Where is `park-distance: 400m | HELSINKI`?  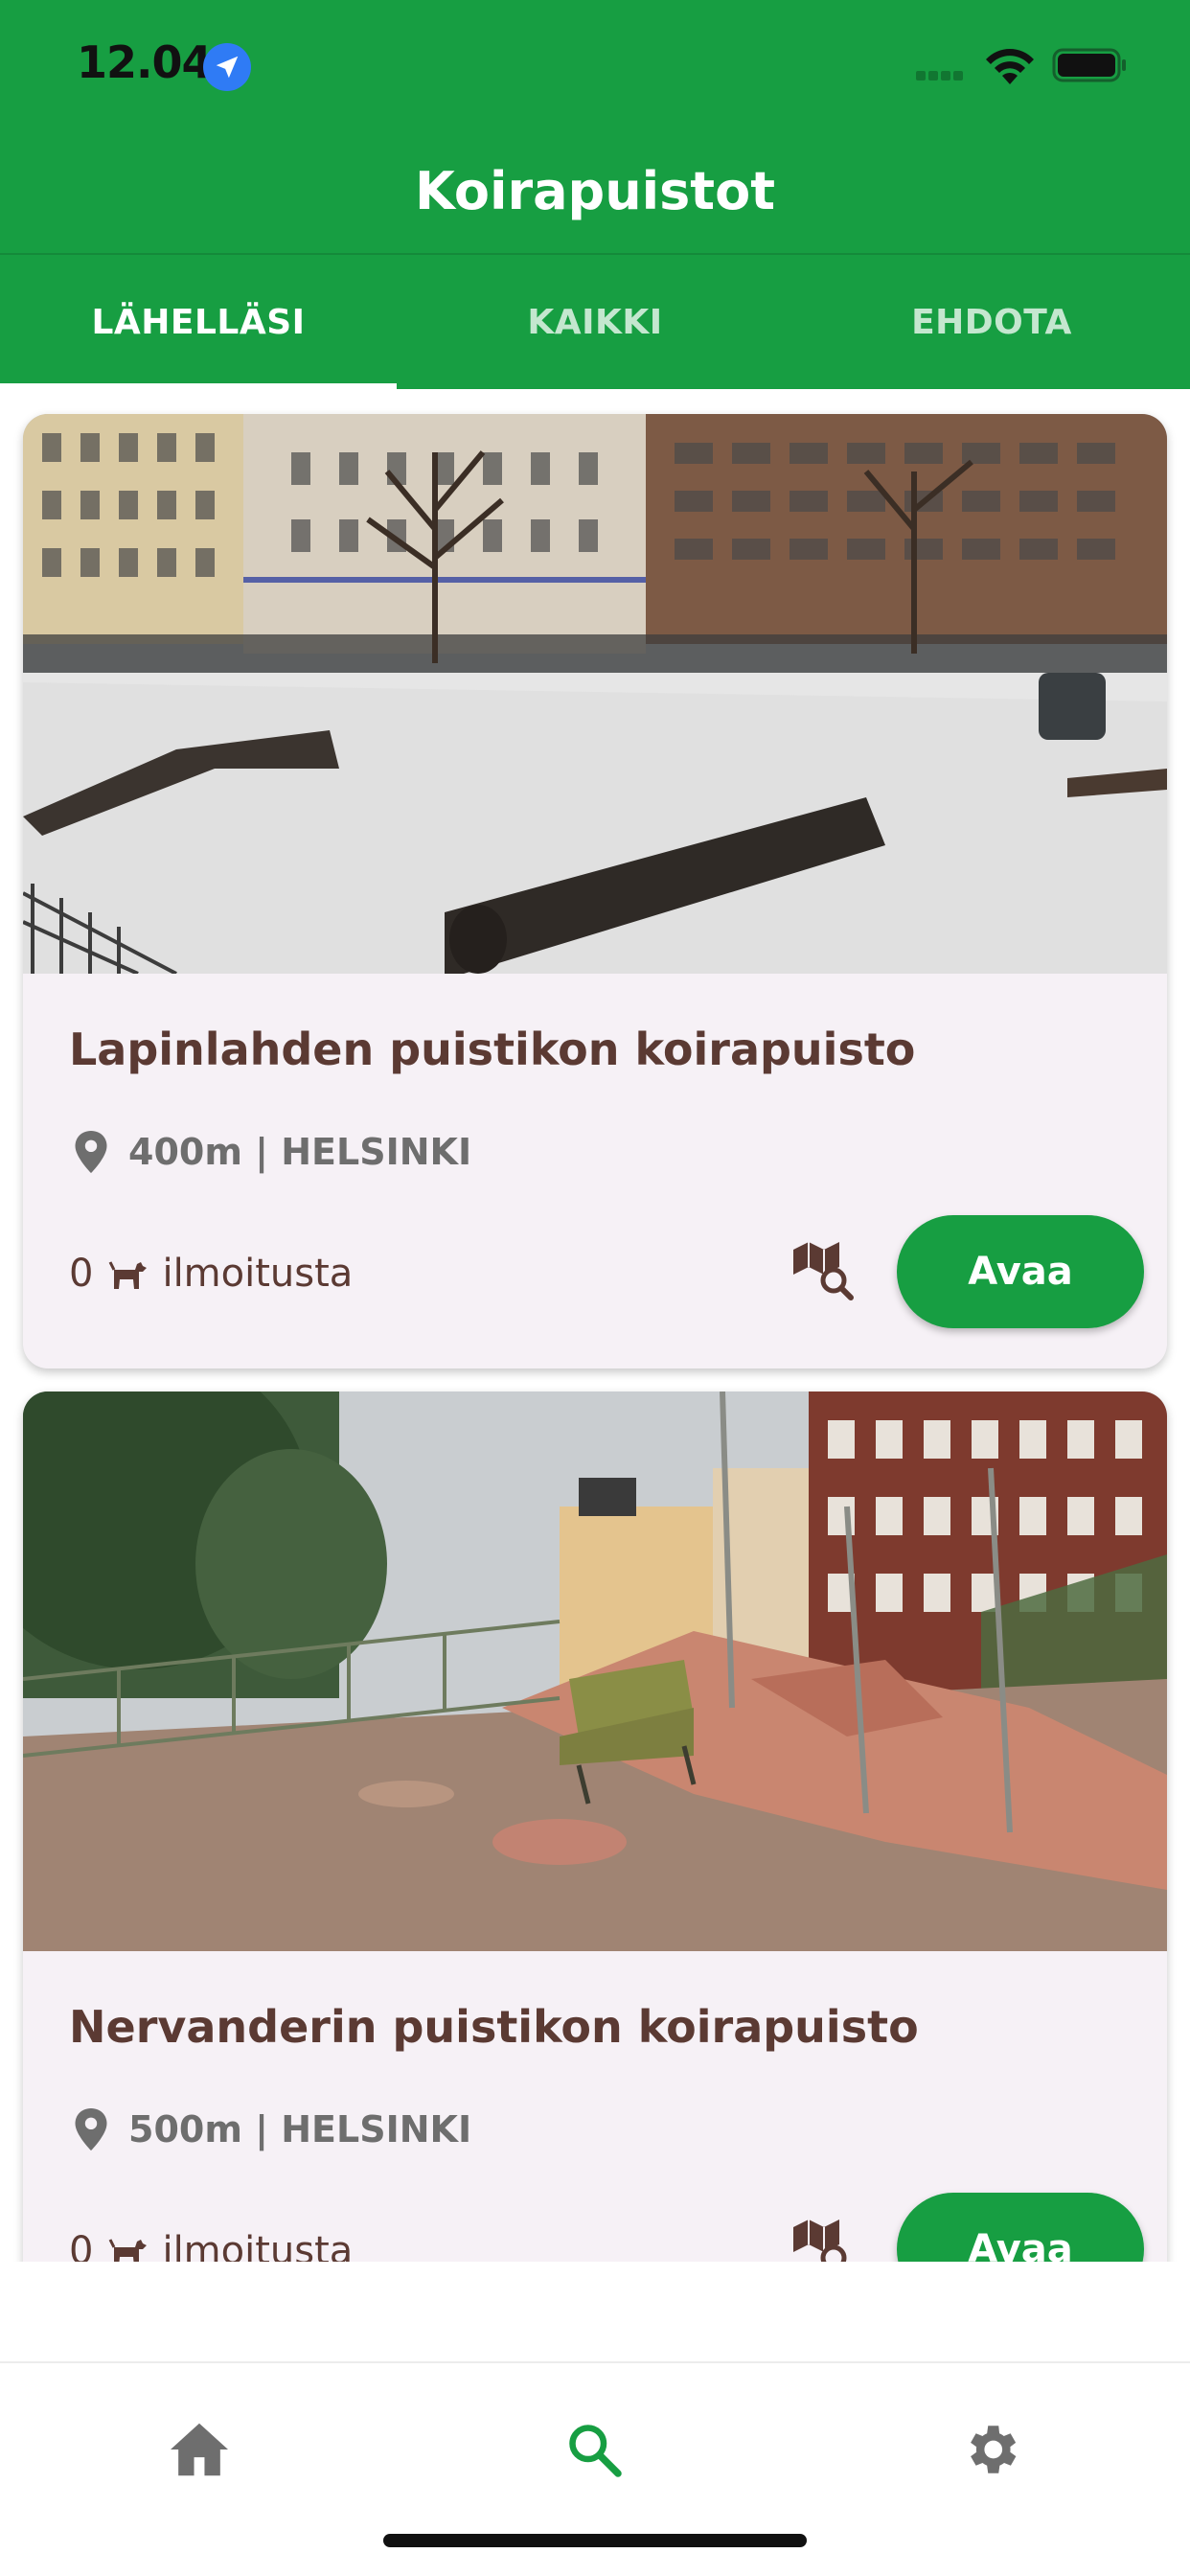
park-distance: 400m | HELSINKI is located at coordinates (273, 1152).